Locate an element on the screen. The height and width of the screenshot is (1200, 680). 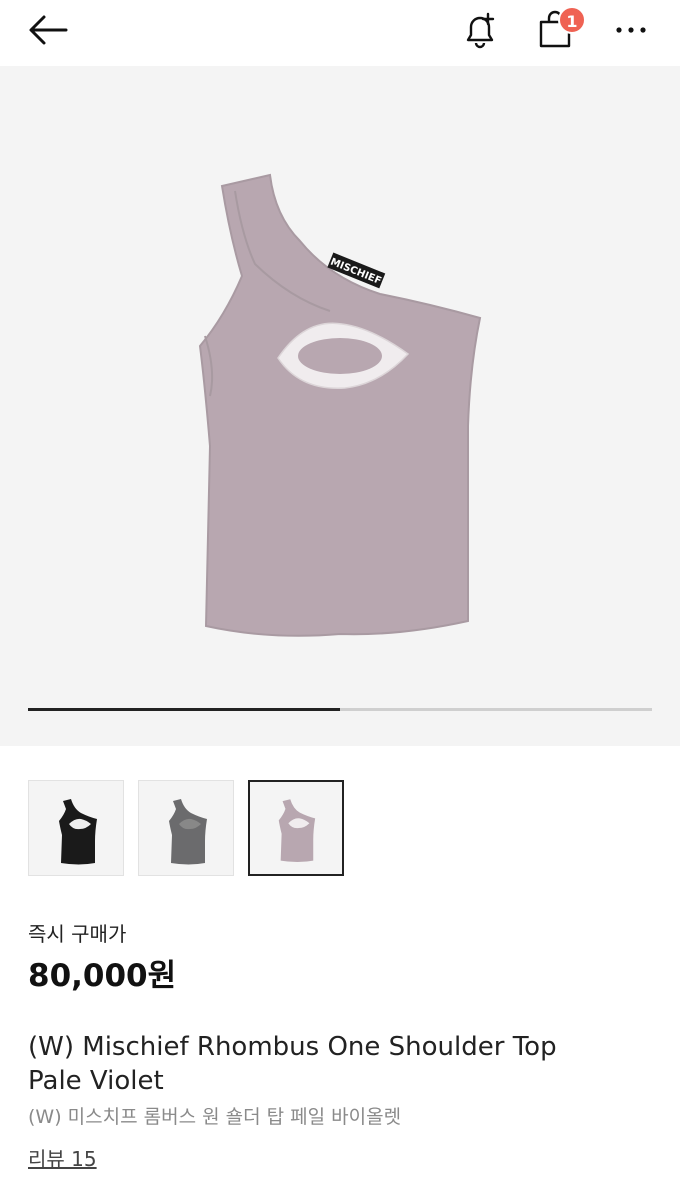
price: 80,000원 is located at coordinates (102, 976).